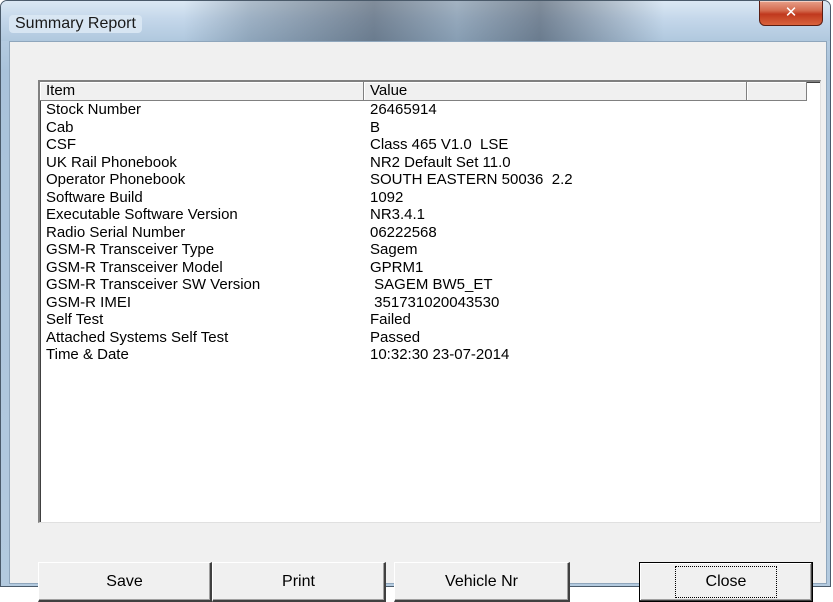 Image resolution: width=833 pixels, height=602 pixels. Describe the element at coordinates (791, 13) in the screenshot. I see `close-window-icon: ✕` at that location.